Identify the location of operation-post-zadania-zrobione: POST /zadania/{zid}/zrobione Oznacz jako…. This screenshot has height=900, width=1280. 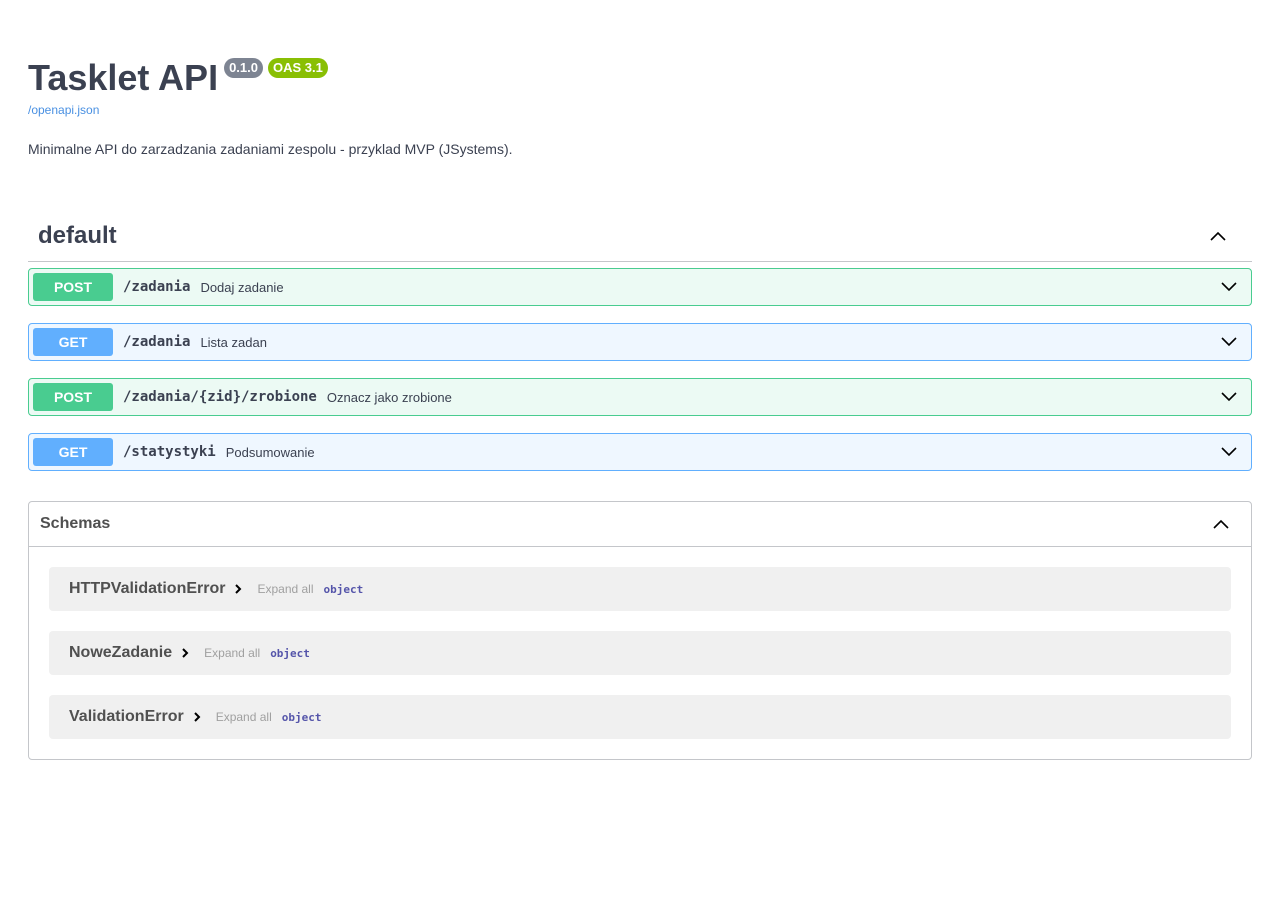
(640, 397).